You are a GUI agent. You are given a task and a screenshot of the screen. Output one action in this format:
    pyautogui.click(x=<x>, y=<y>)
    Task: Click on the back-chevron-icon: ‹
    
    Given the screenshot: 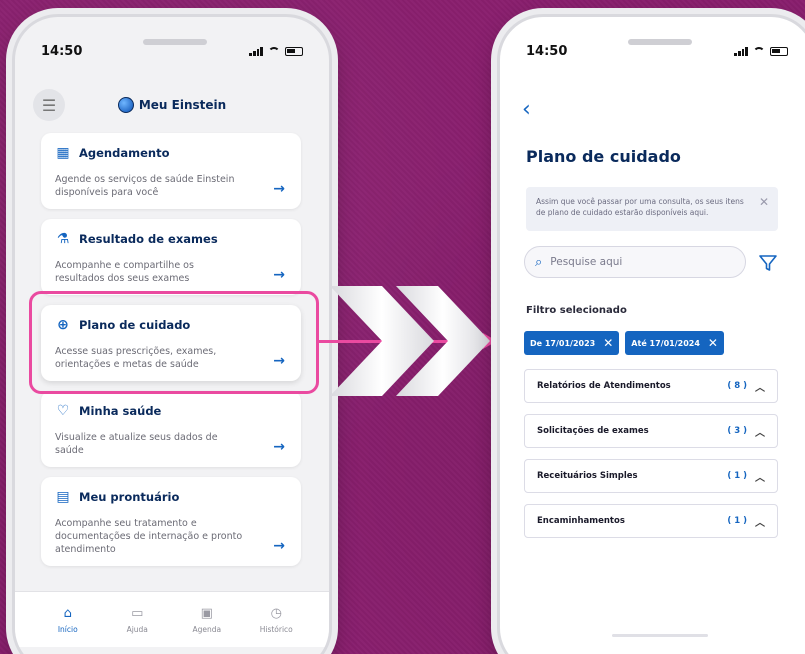 What is the action you would take?
    pyautogui.click(x=526, y=109)
    